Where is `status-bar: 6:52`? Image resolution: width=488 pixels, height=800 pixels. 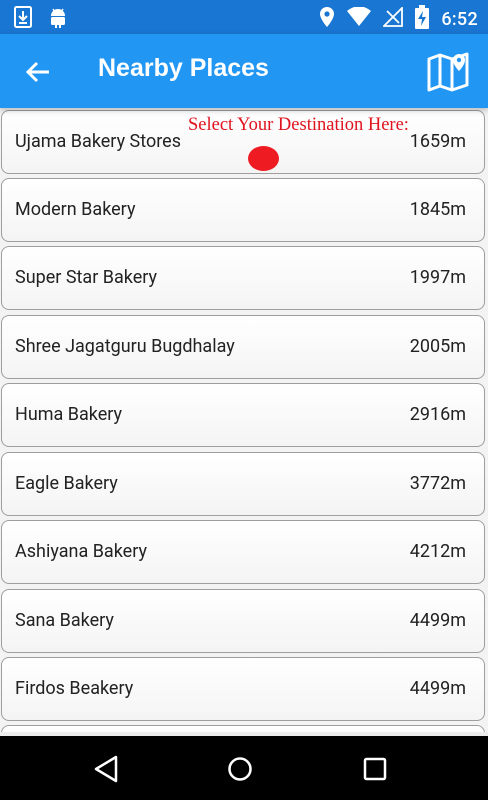
status-bar: 6:52 is located at coordinates (244, 17).